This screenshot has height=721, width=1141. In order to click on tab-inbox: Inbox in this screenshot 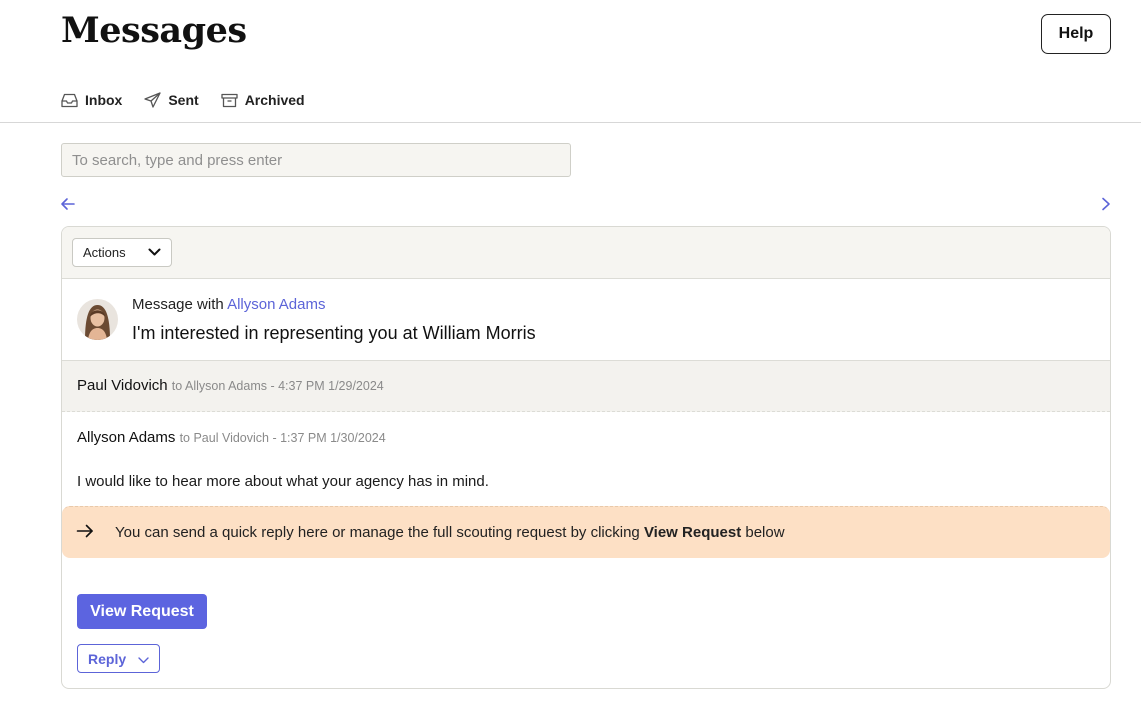, I will do `click(91, 100)`.